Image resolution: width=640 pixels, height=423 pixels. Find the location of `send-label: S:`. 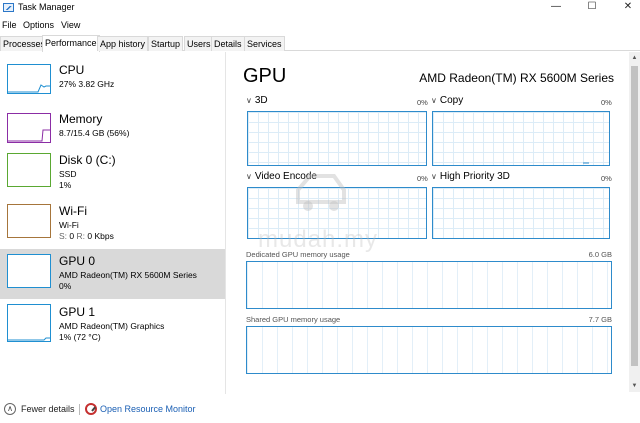

send-label: S: is located at coordinates (63, 236).